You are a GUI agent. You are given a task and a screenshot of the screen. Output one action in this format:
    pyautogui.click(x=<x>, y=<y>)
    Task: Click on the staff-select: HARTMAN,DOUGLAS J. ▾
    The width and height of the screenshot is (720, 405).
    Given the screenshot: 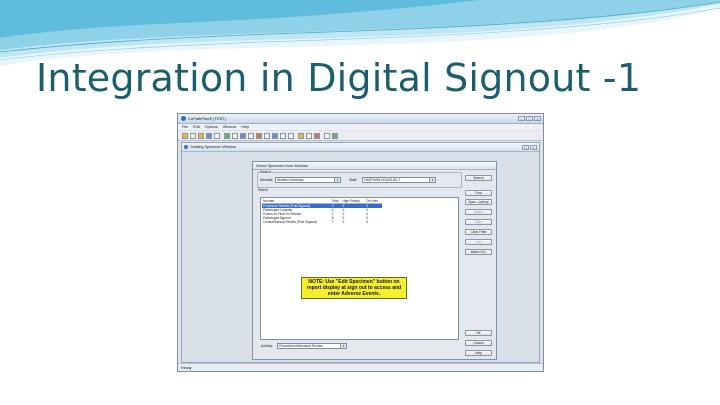 What is the action you would take?
    pyautogui.click(x=399, y=180)
    